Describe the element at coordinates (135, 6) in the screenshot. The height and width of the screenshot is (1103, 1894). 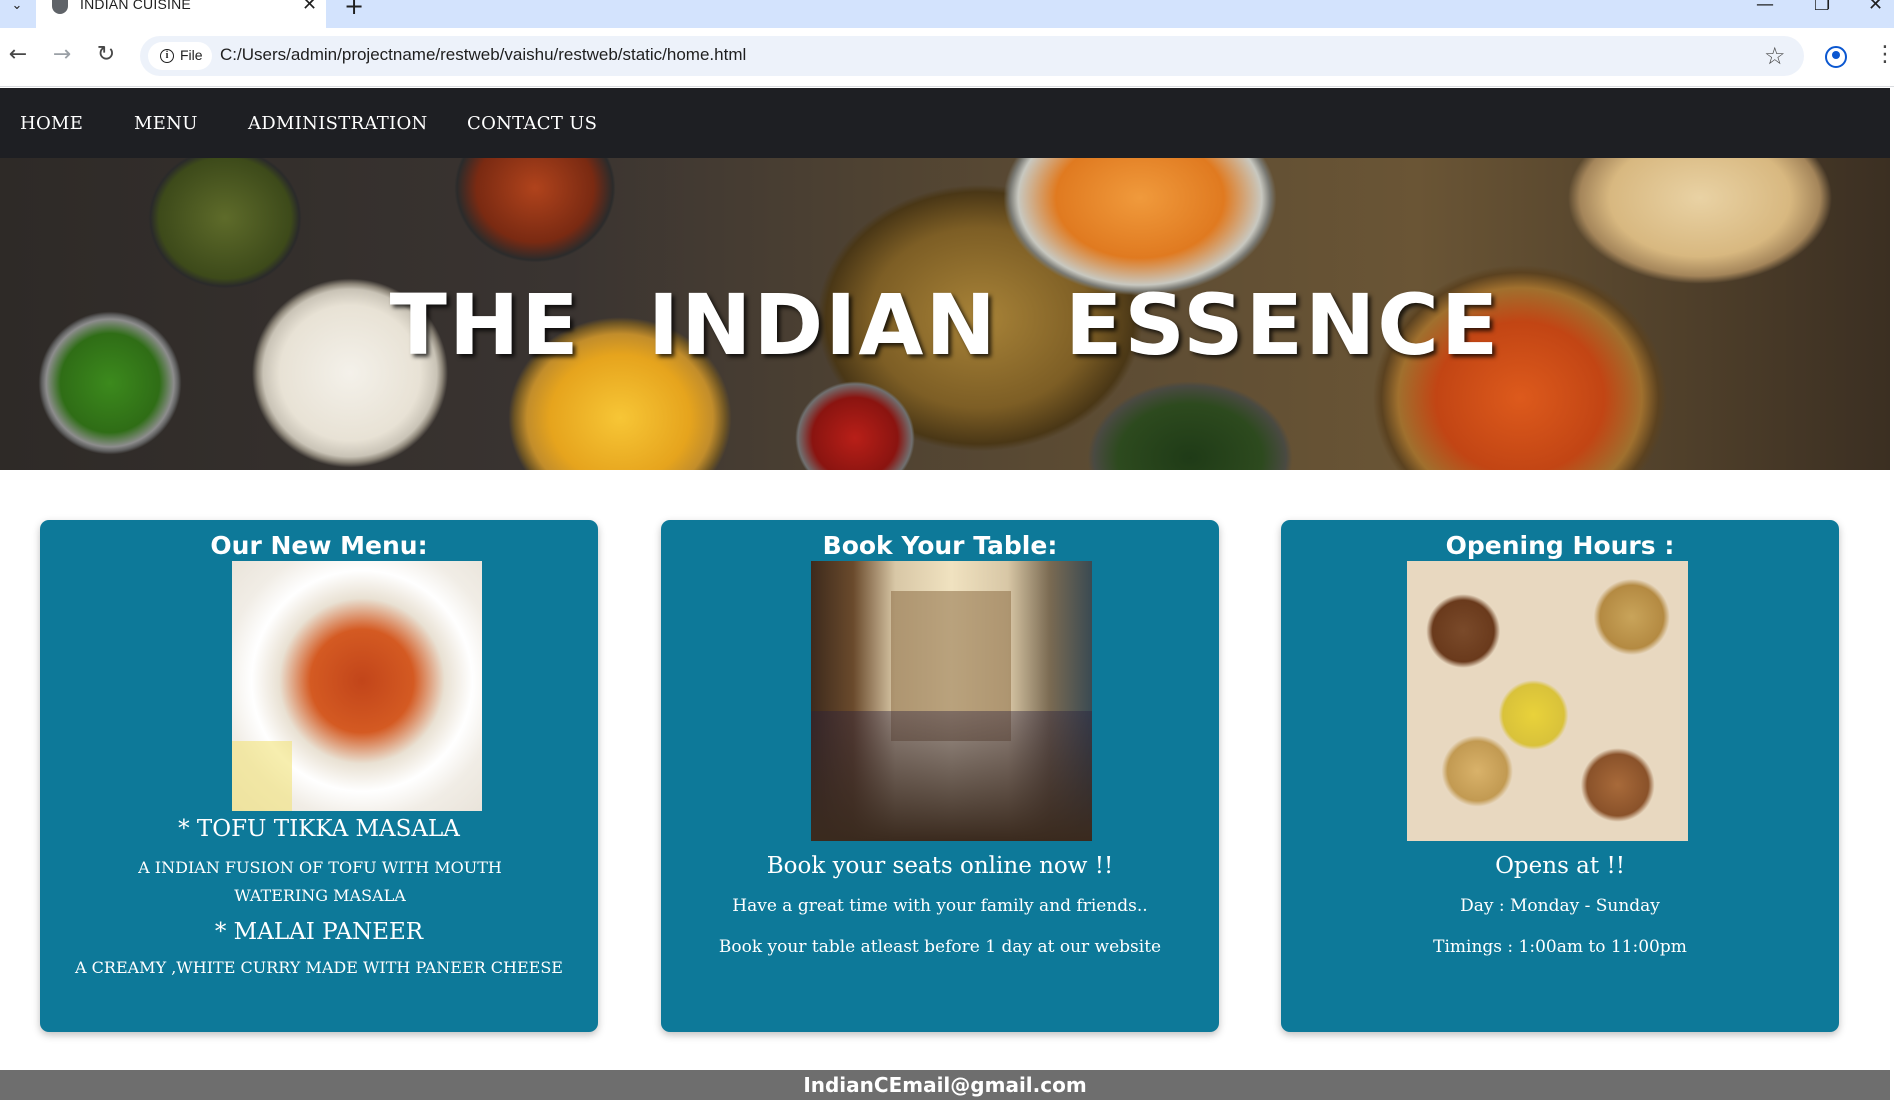
I see `tab-title: INDIAN CUISINE` at that location.